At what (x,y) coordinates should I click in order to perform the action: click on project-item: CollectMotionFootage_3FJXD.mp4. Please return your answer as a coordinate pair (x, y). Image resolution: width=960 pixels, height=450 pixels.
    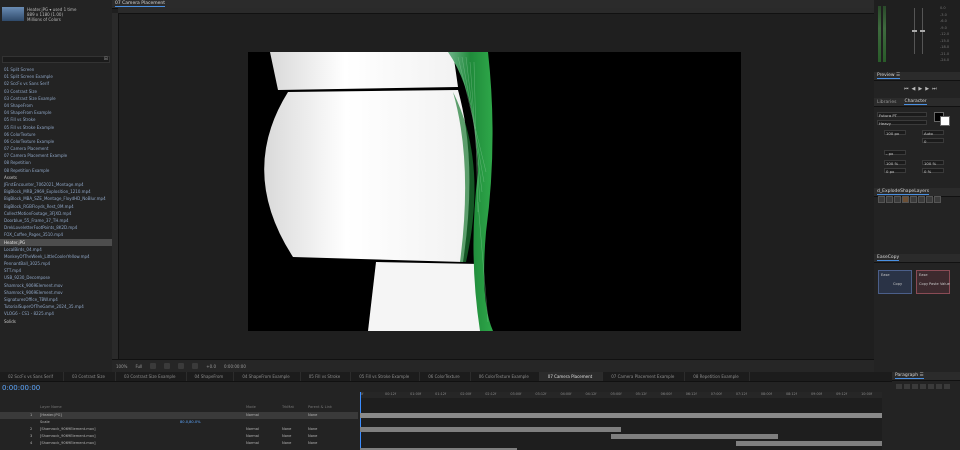
    Looking at the image, I should click on (56, 213).